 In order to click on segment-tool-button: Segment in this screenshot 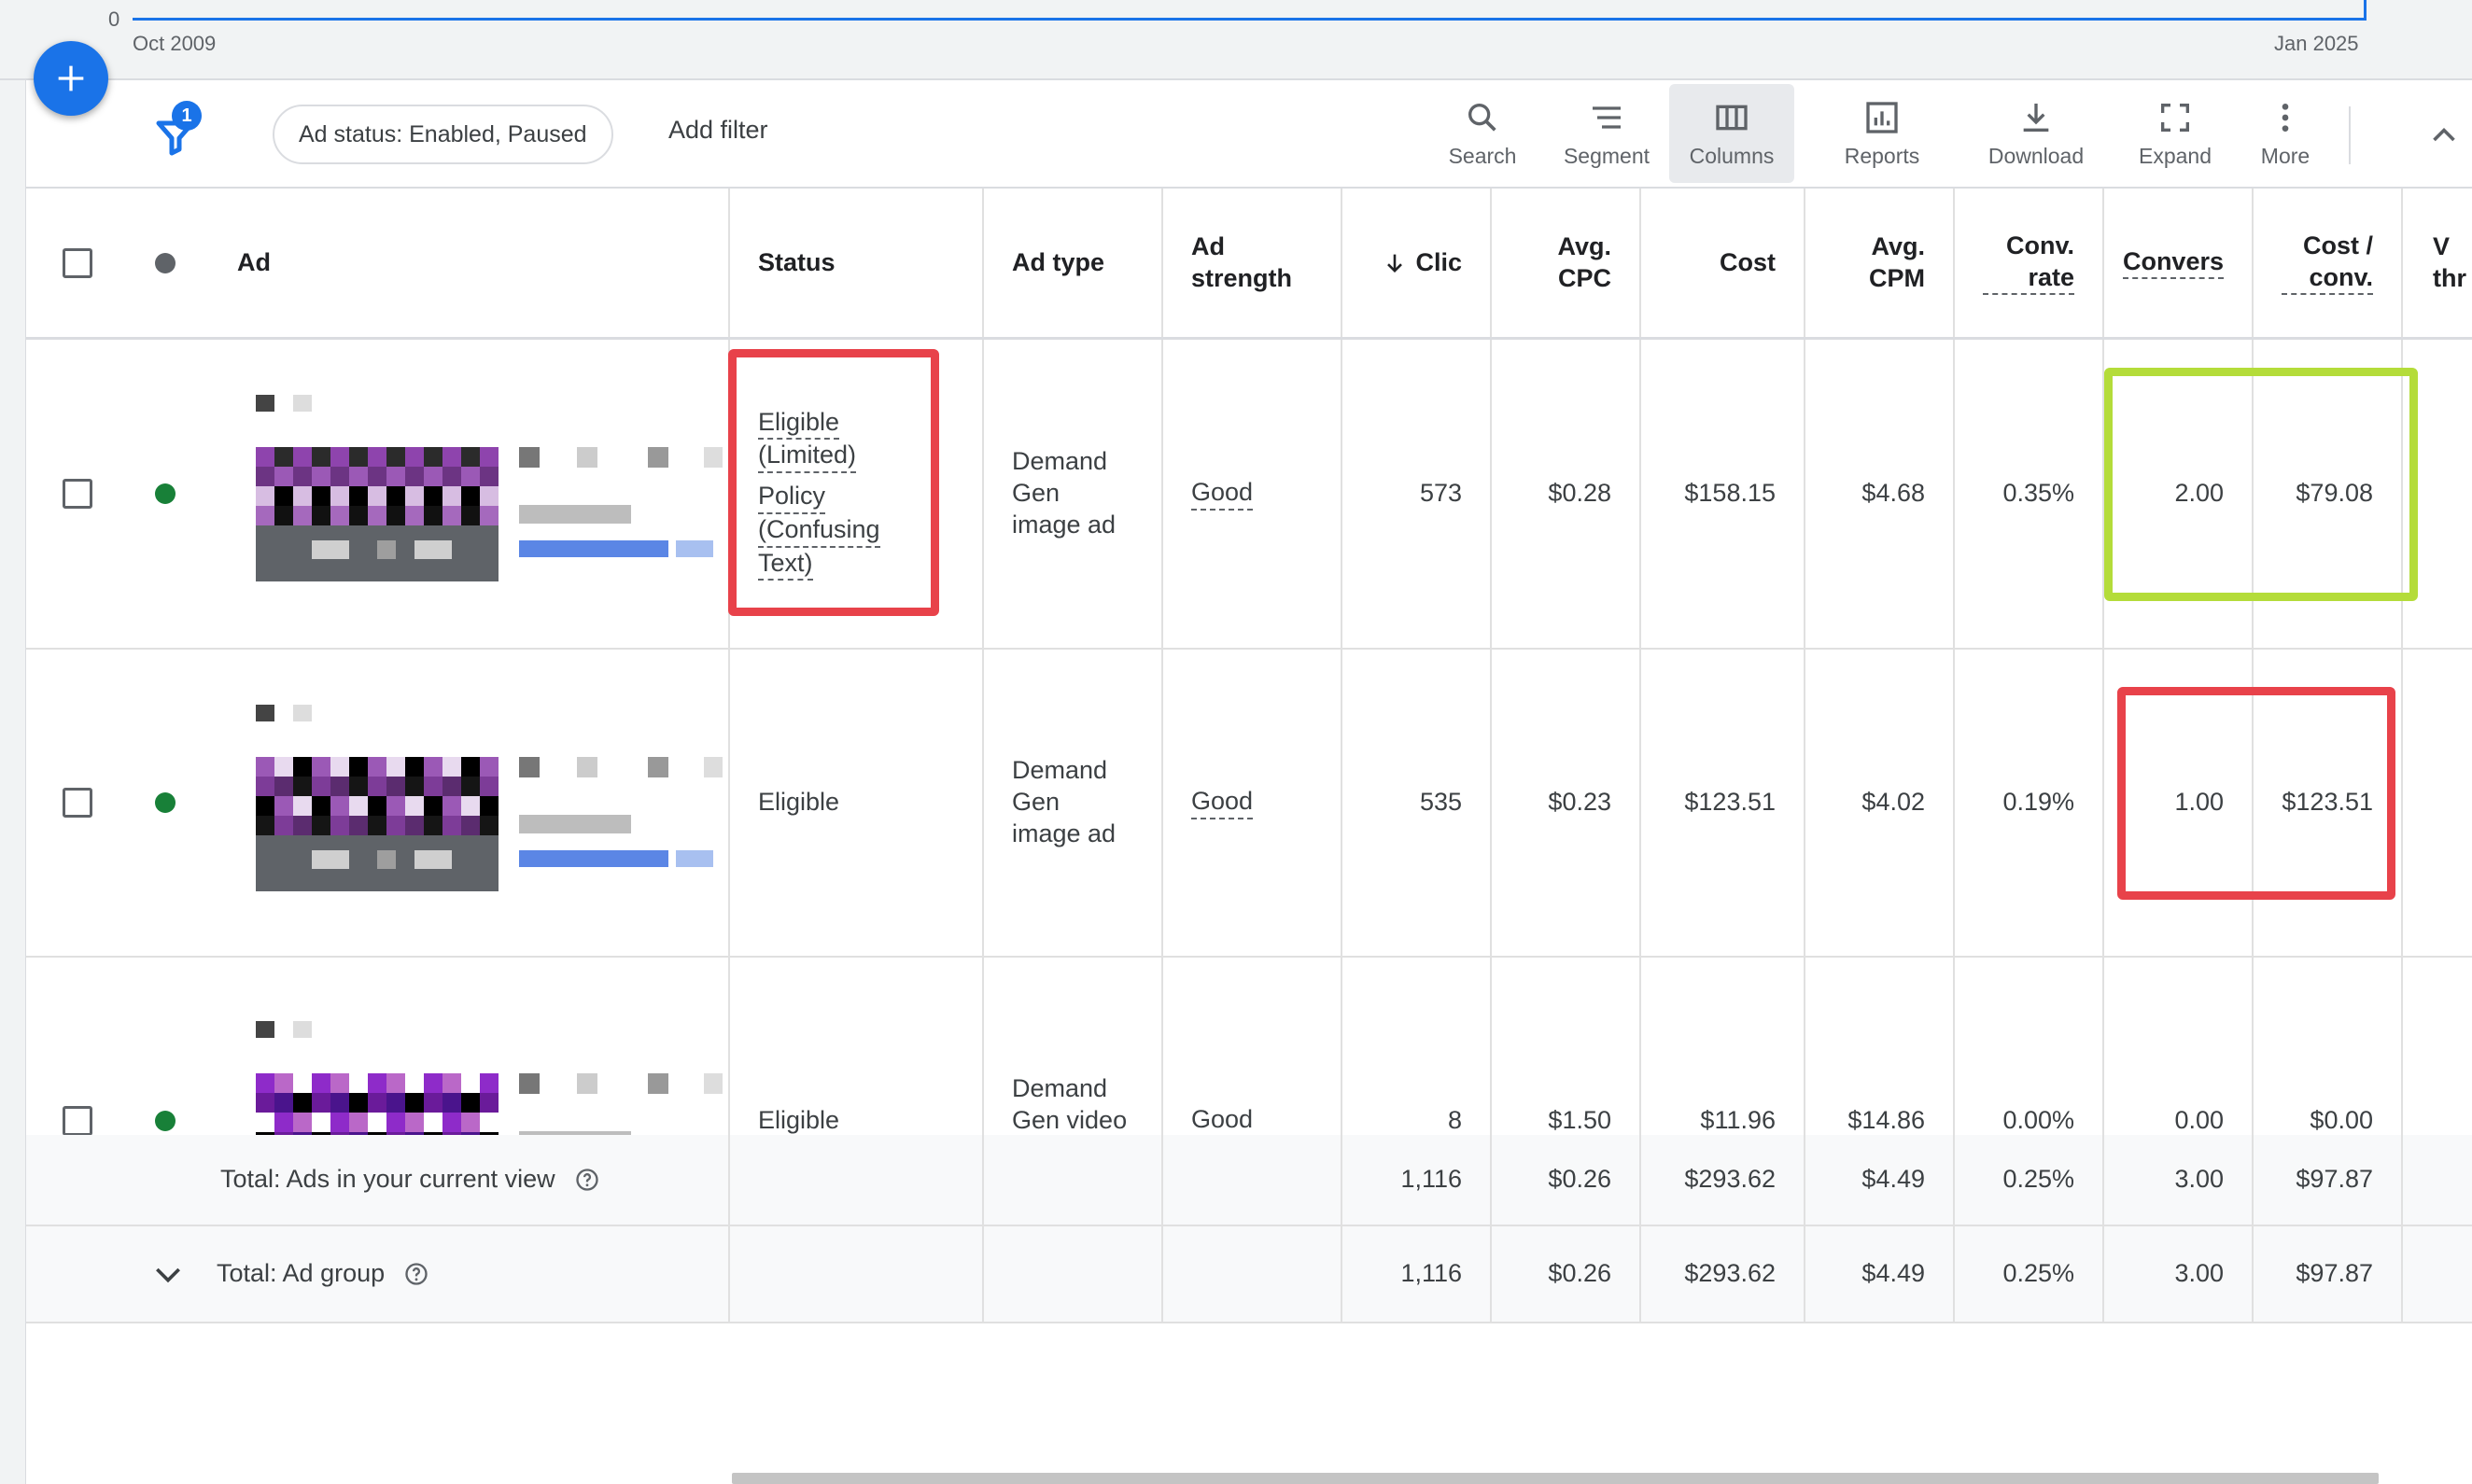, I will do `click(1606, 133)`.